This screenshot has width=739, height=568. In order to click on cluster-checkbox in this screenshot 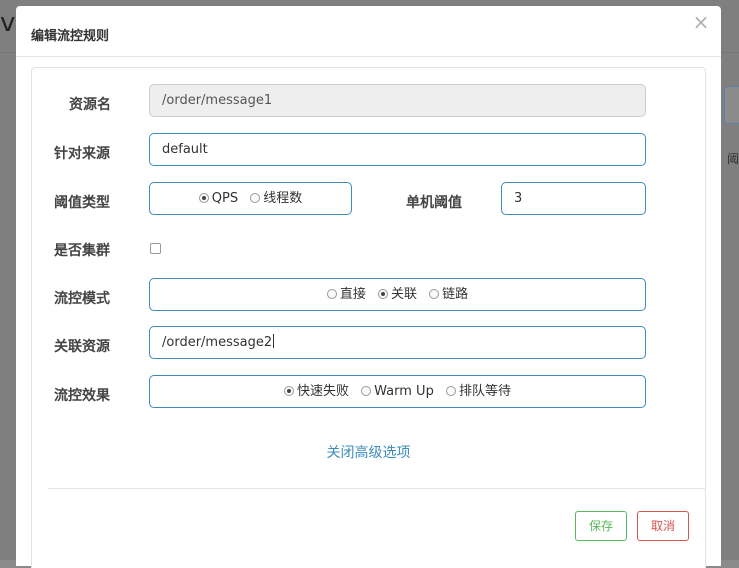, I will do `click(155, 248)`.